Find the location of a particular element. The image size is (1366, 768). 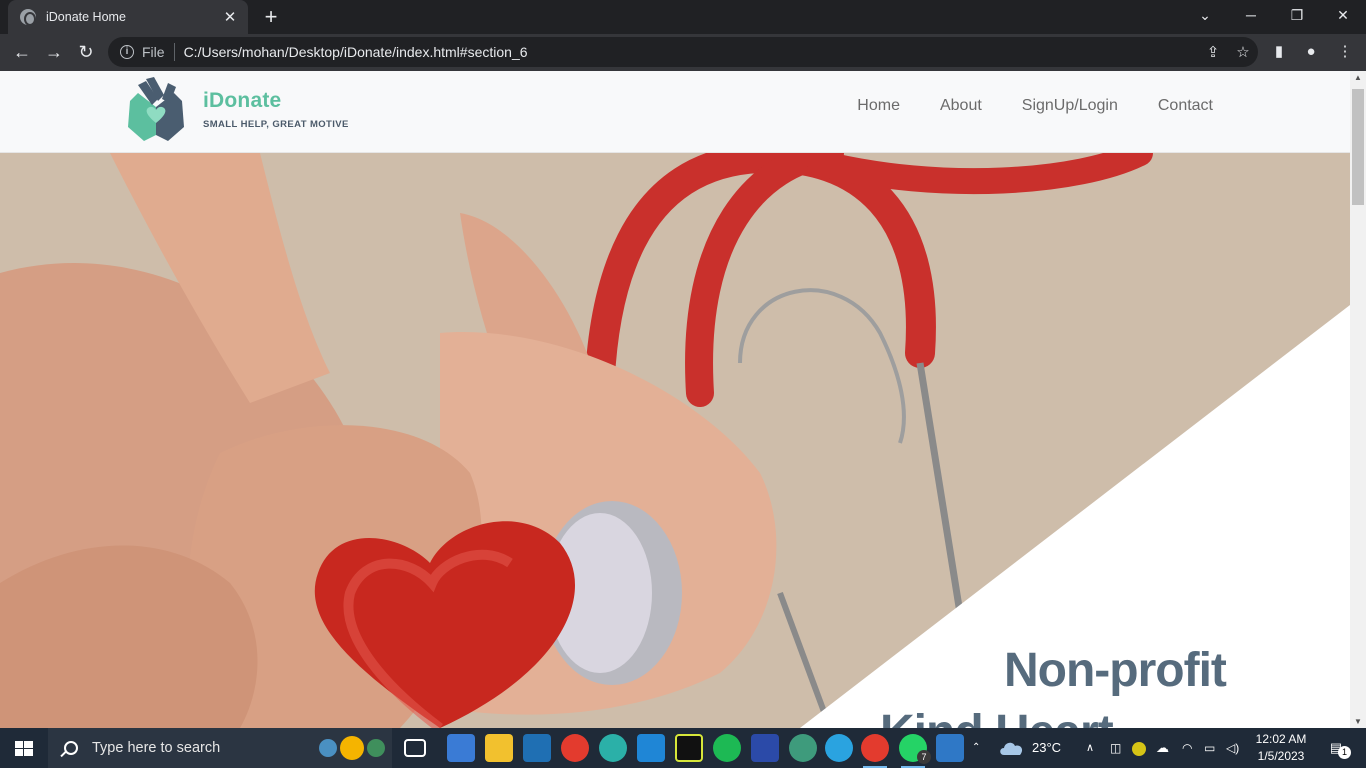

search-highlight-illustration is located at coordinates (352, 748).